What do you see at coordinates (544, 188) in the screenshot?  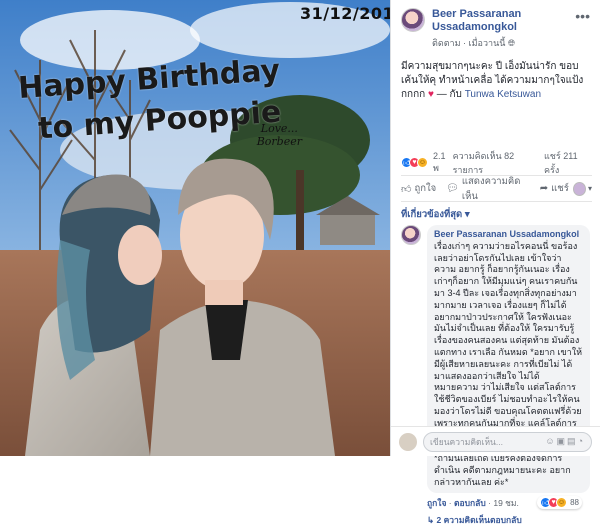 I see `share-arrow-icon: ➦` at bounding box center [544, 188].